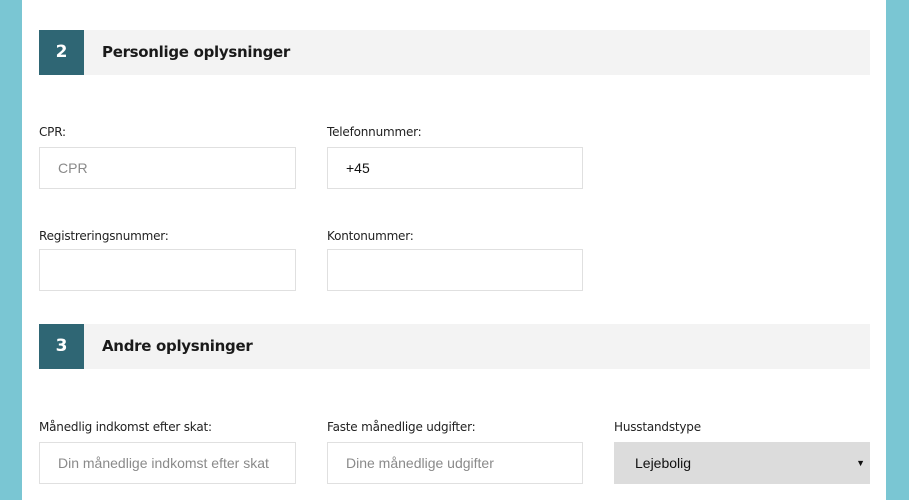  Describe the element at coordinates (52, 132) in the screenshot. I see `cpr-label: CPR:` at that location.